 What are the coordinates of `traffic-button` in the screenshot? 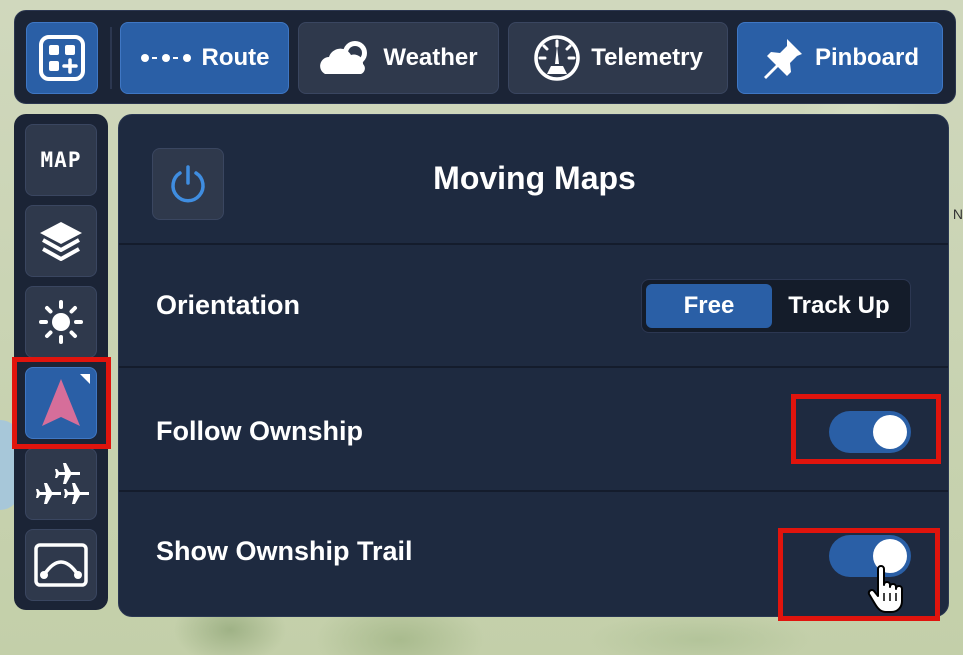 It's located at (61, 484).